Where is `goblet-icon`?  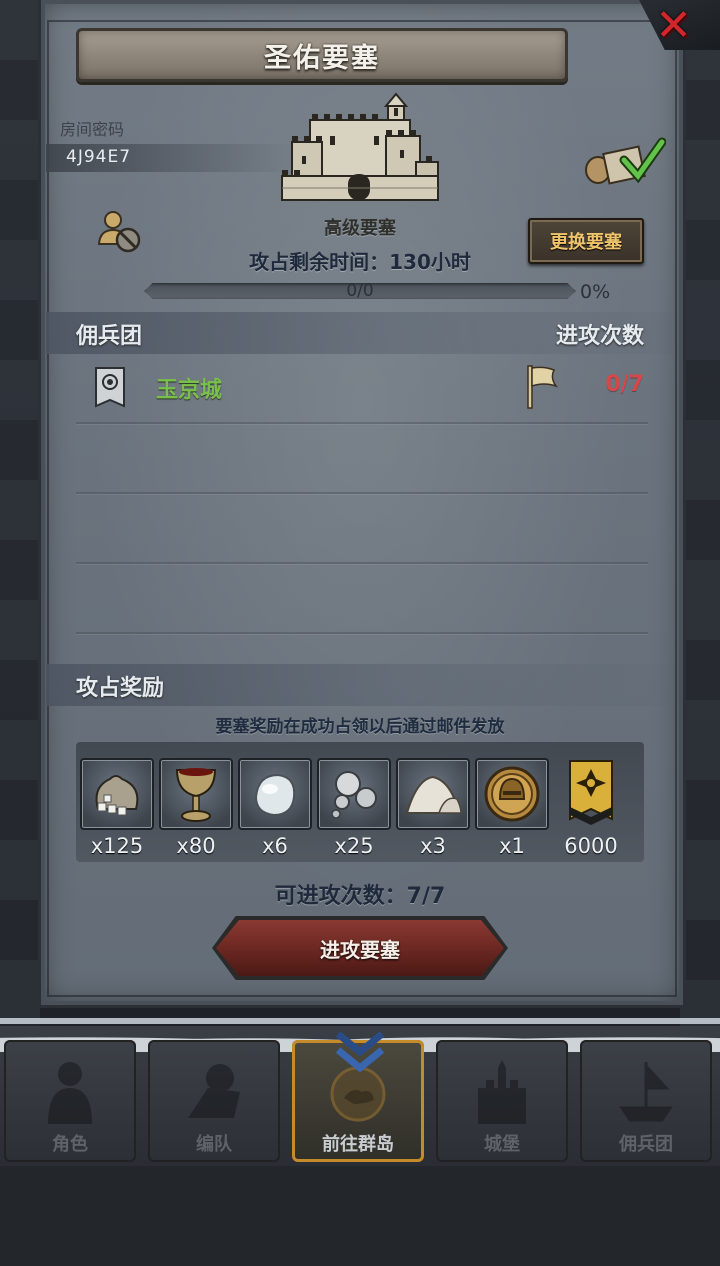
goblet-icon is located at coordinates (196, 795).